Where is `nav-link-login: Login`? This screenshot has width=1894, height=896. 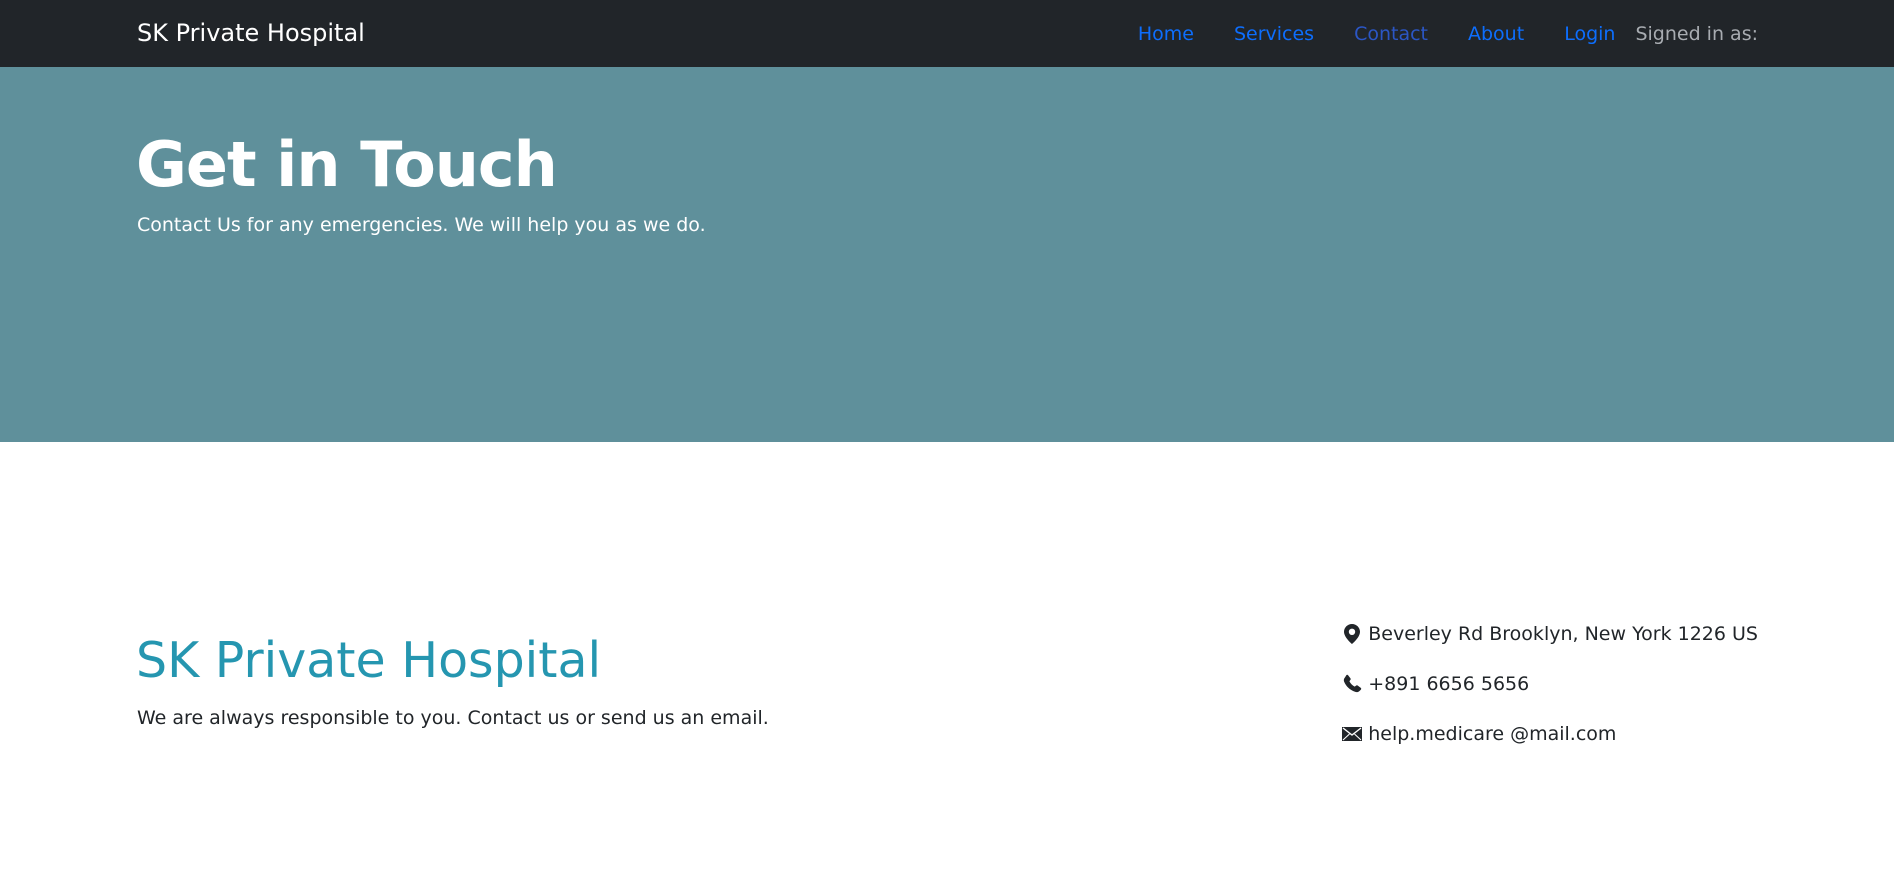
nav-link-login: Login is located at coordinates (1589, 34).